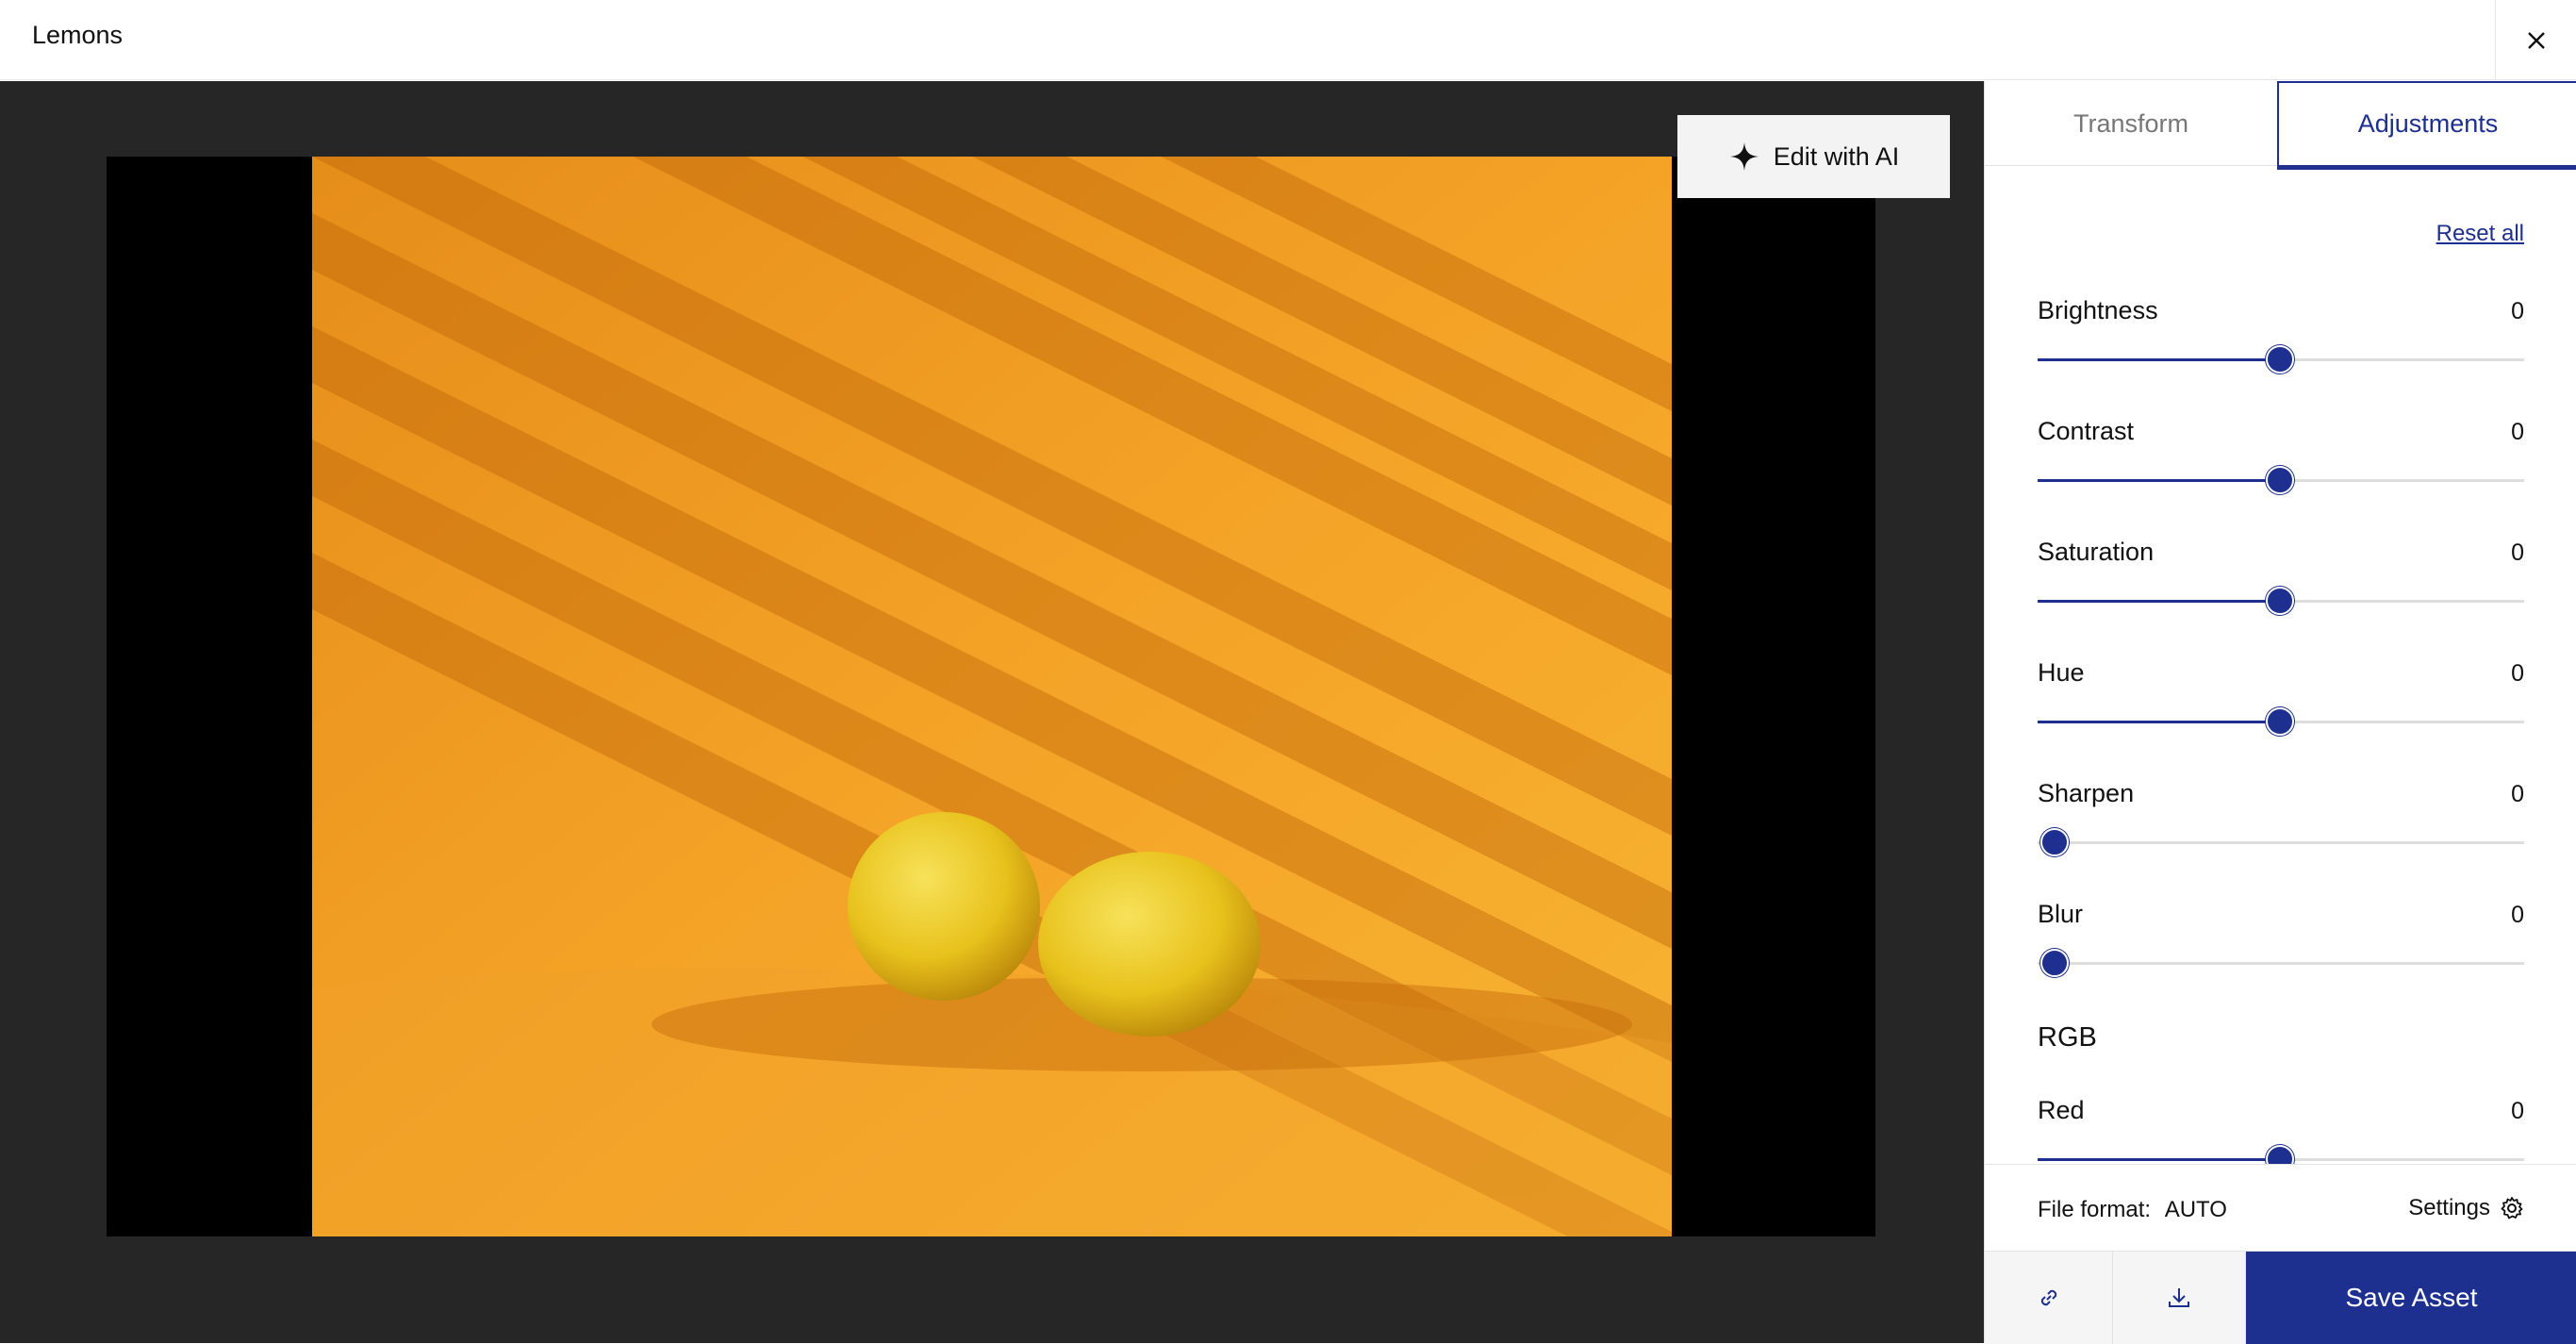  I want to click on saturation-slider-group: Saturation 0, so click(2281, 589).